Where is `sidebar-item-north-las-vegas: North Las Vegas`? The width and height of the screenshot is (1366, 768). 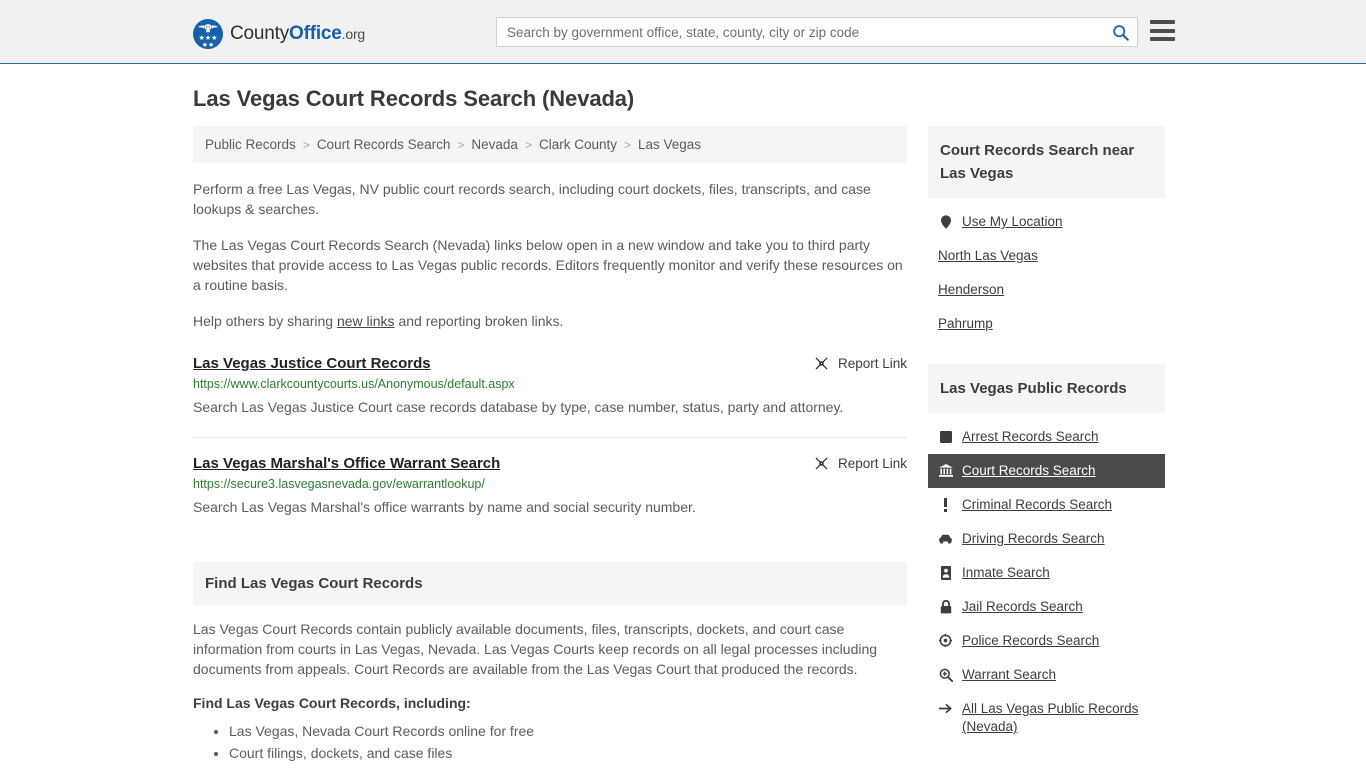 sidebar-item-north-las-vegas: North Las Vegas is located at coordinates (1046, 256).